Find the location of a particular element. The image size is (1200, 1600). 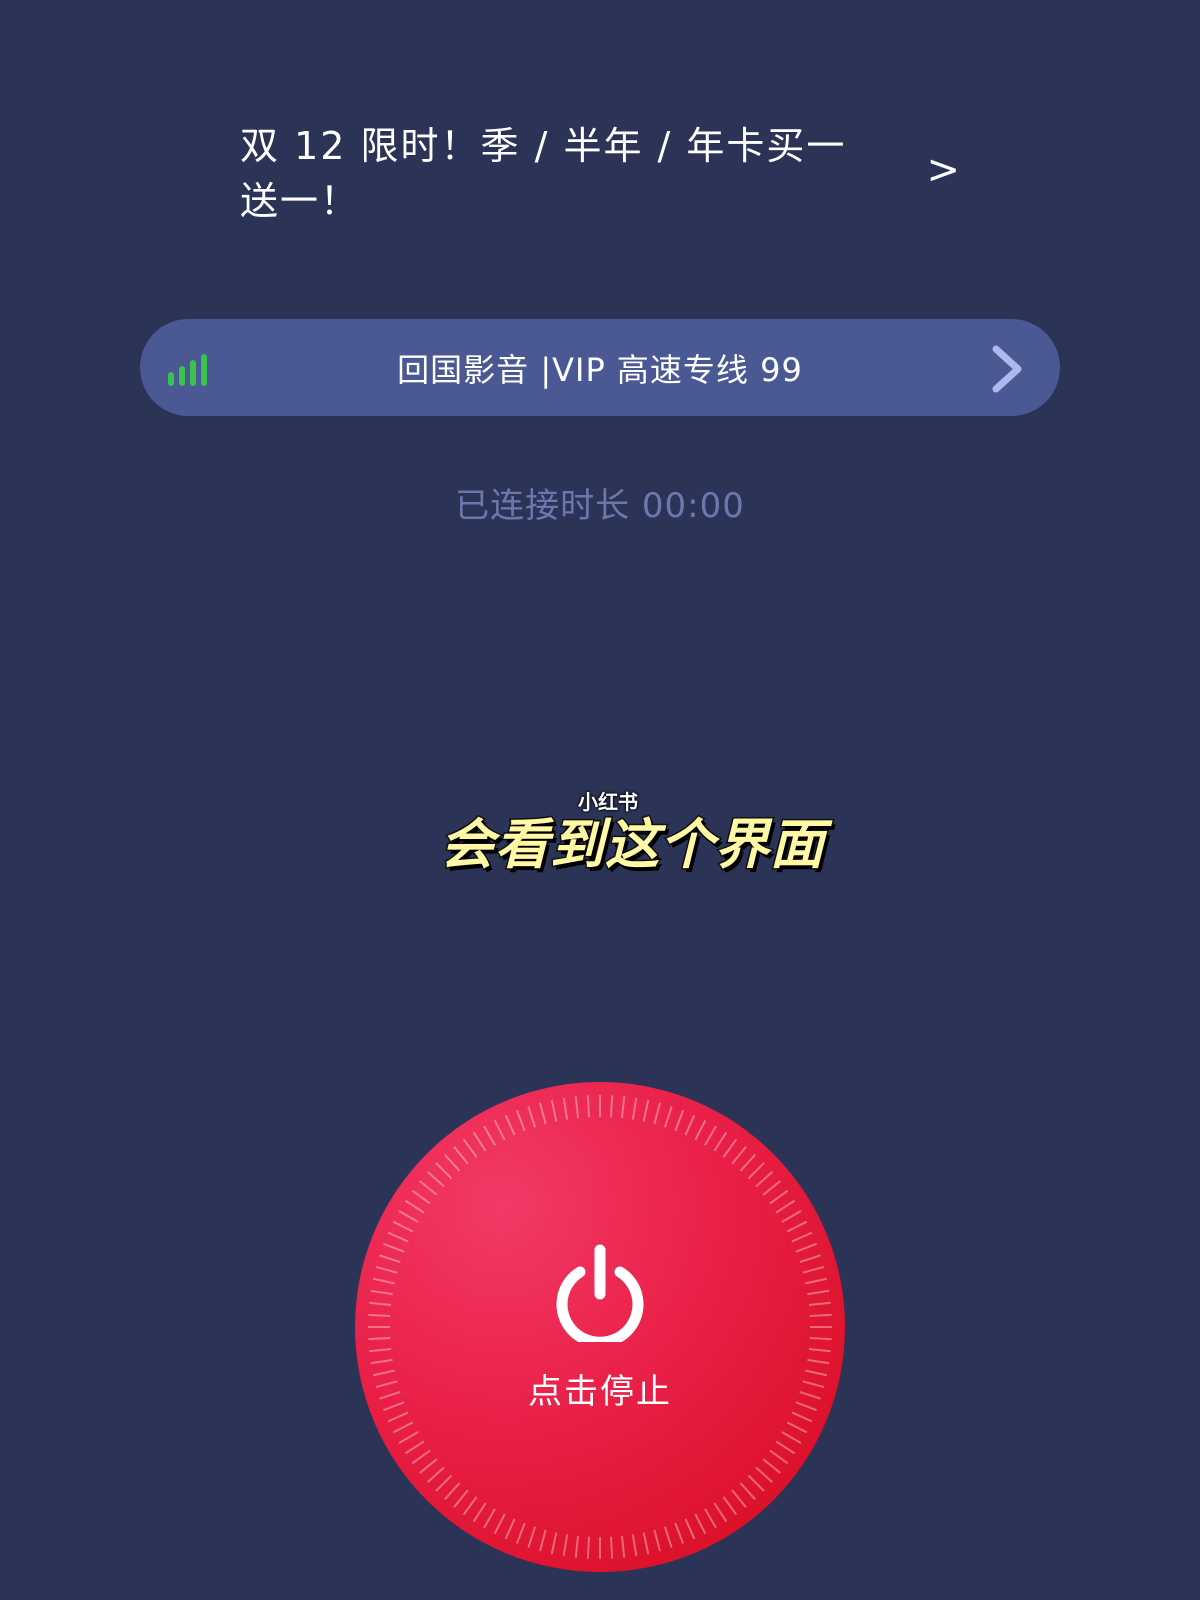

server-name: 回国影音 |VIP 高速专线 99 is located at coordinates (600, 369).